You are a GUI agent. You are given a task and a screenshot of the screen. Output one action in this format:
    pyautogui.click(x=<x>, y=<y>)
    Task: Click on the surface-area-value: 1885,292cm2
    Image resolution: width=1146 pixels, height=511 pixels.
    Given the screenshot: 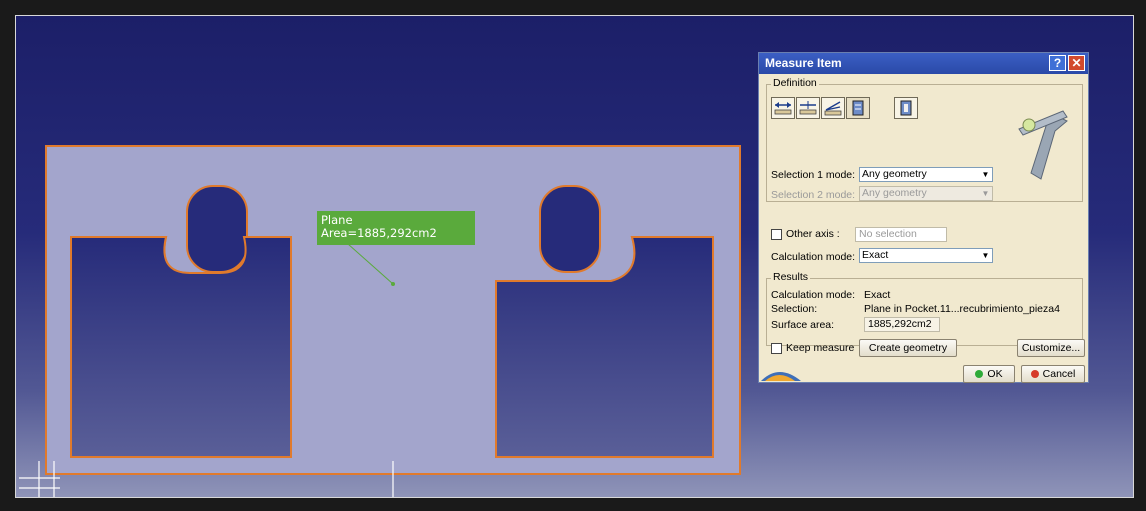 What is the action you would take?
    pyautogui.click(x=900, y=324)
    